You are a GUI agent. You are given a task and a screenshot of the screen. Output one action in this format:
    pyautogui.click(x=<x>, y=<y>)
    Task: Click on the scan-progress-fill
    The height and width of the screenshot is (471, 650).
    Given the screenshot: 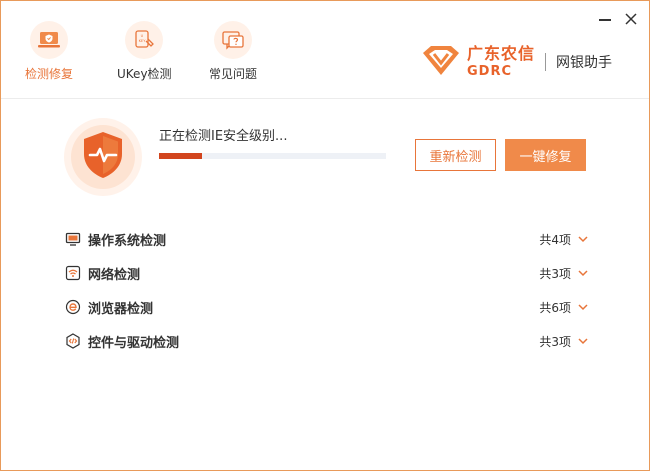 What is the action you would take?
    pyautogui.click(x=181, y=156)
    